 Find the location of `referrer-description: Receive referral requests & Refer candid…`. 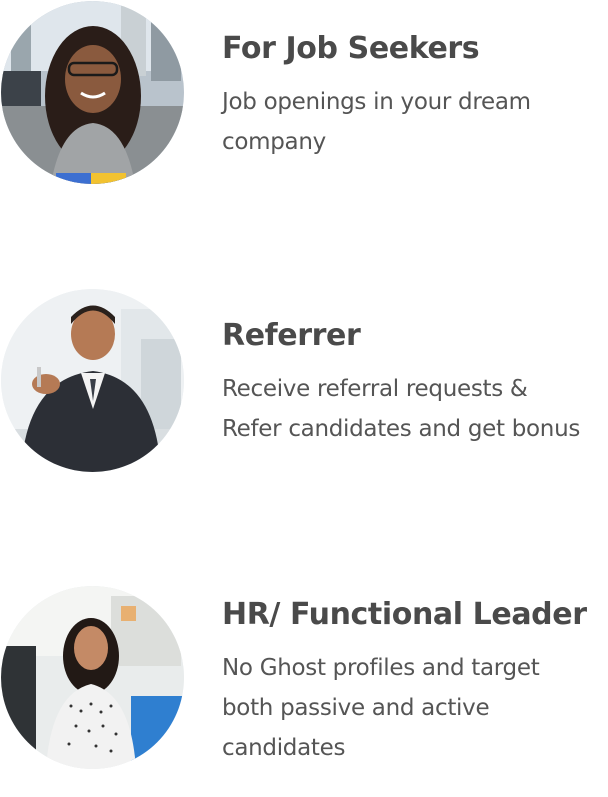

referrer-description: Receive referral requests & Refer candid… is located at coordinates (401, 409).